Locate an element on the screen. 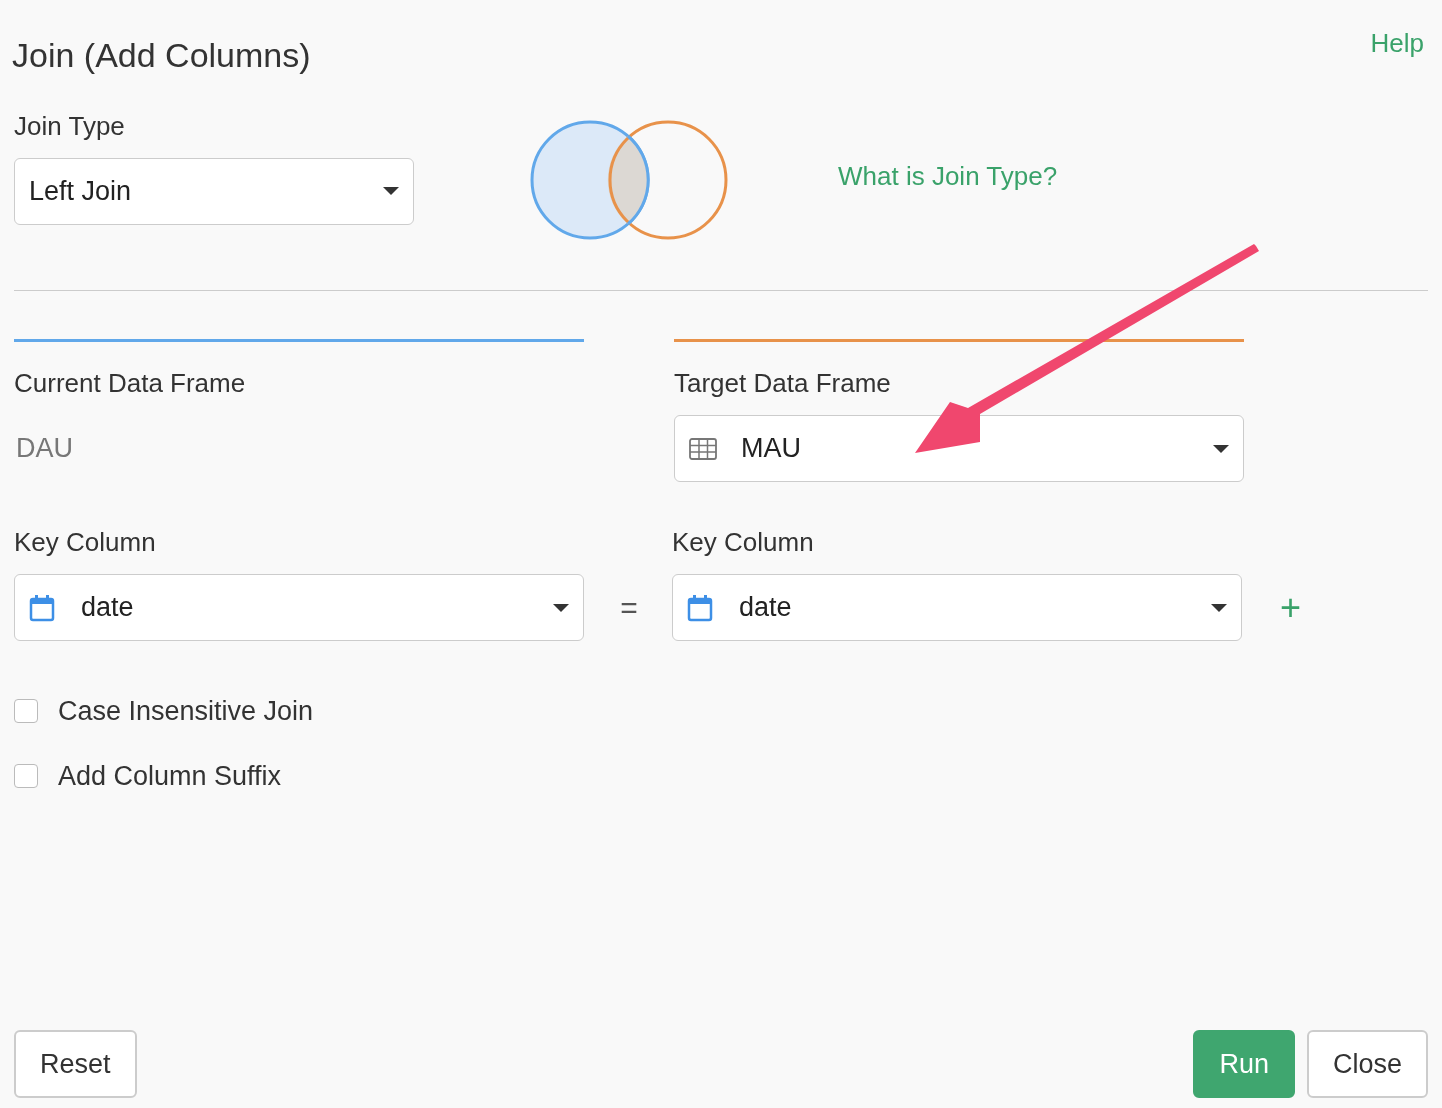 This screenshot has height=1108, width=1442. target-frame-select: MAU is located at coordinates (959, 448).